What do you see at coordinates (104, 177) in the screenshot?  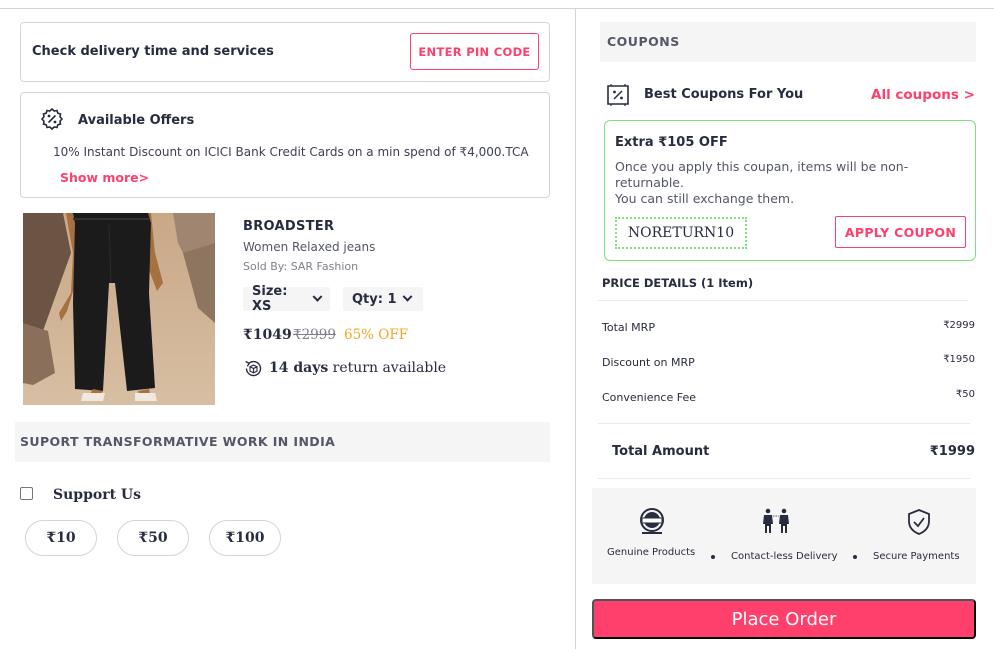 I see `show-more-link: Show more>` at bounding box center [104, 177].